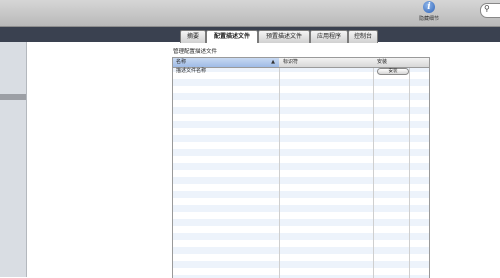 The image size is (500, 278). I want to click on info-icon: i, so click(429, 7).